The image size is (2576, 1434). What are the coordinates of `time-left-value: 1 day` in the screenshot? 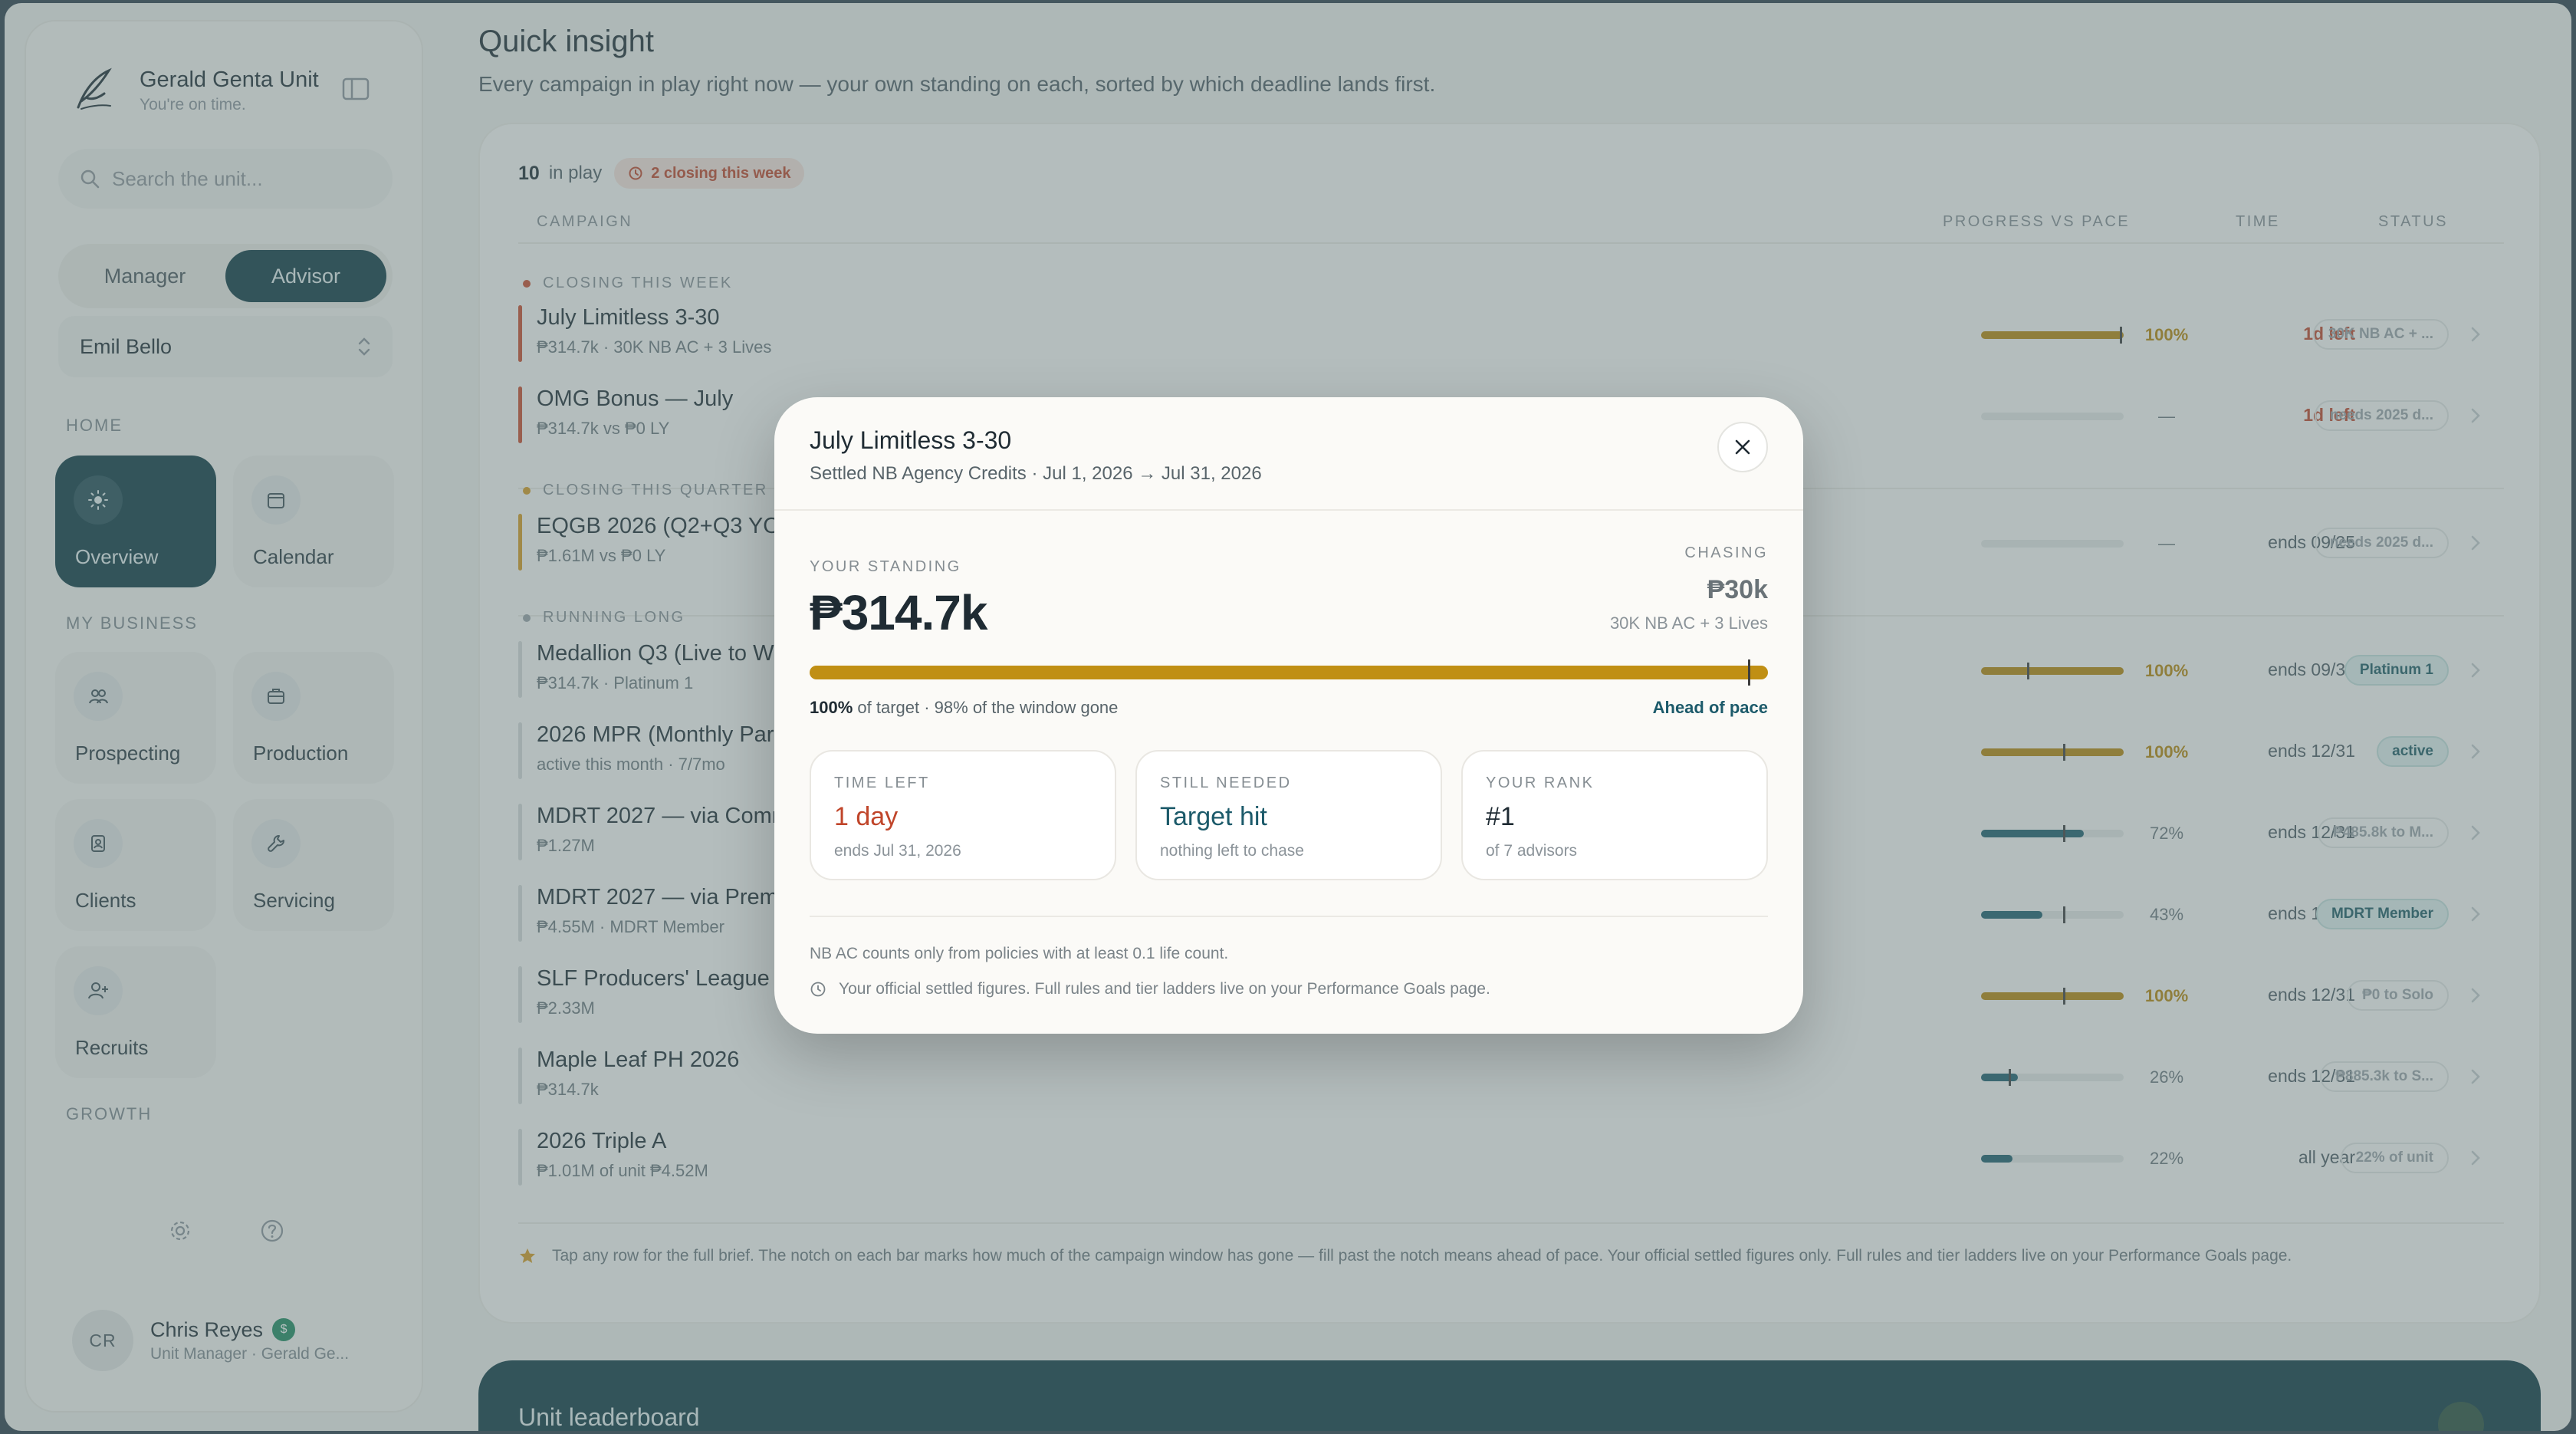 It's located at (866, 816).